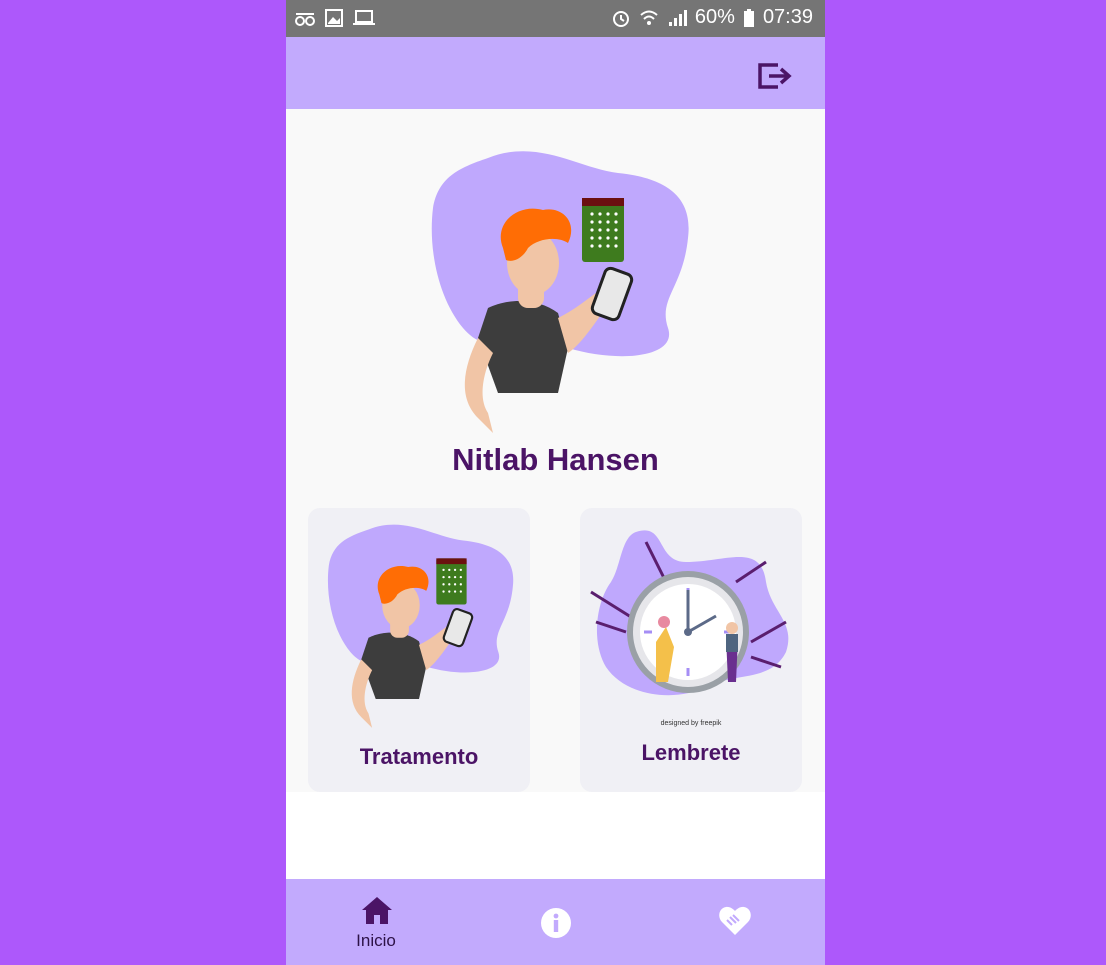 Image resolution: width=1106 pixels, height=965 pixels. I want to click on info-icon, so click(556, 923).